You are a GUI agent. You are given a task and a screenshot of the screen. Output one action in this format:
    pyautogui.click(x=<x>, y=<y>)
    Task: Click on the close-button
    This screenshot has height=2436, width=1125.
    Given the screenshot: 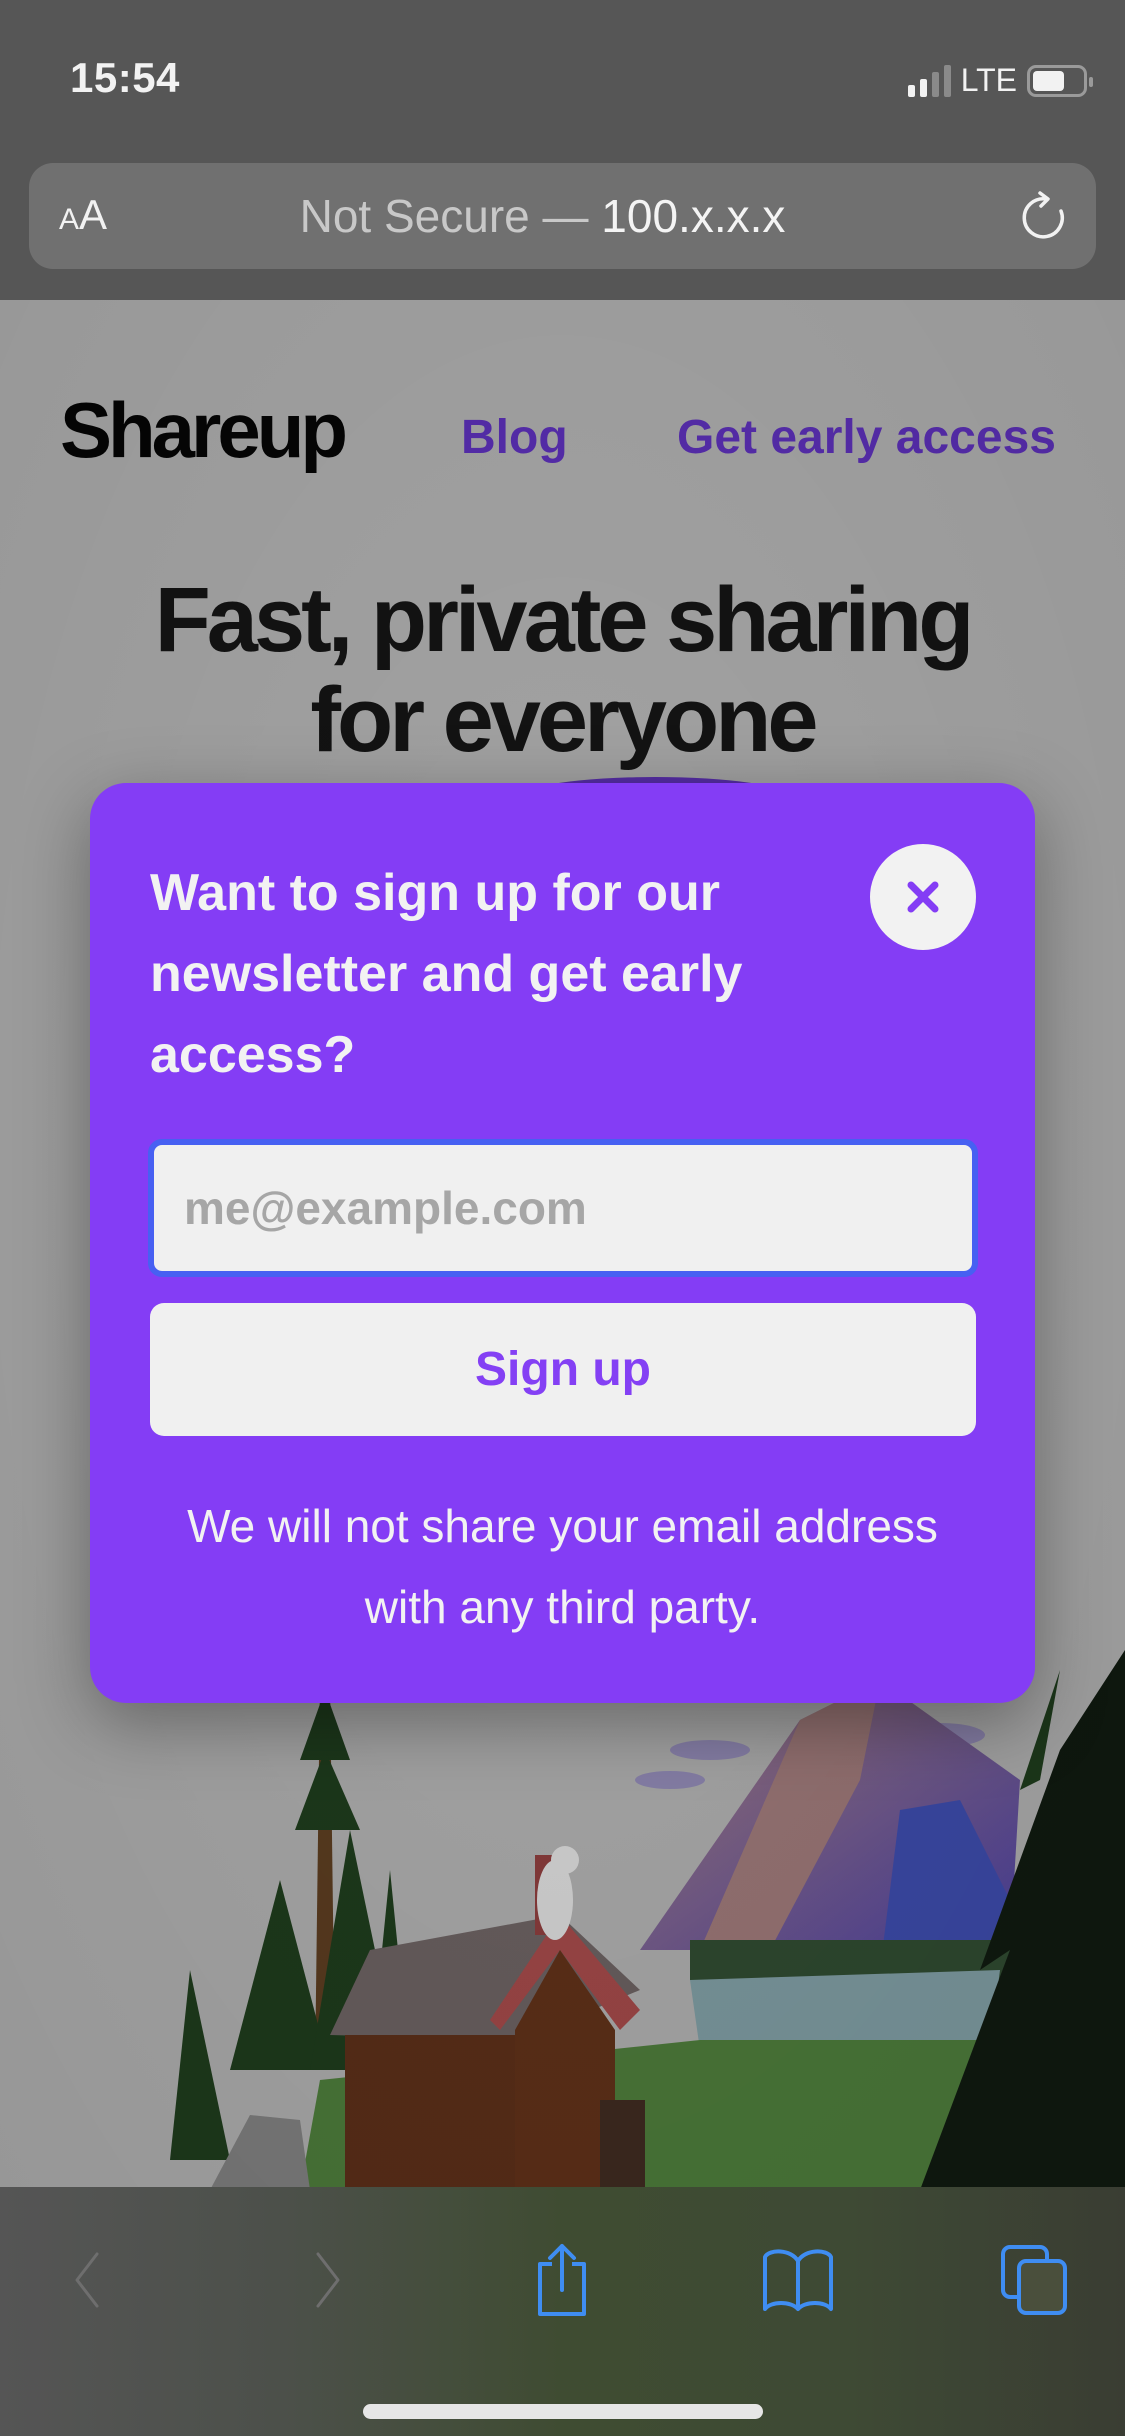 What is the action you would take?
    pyautogui.click(x=923, y=897)
    